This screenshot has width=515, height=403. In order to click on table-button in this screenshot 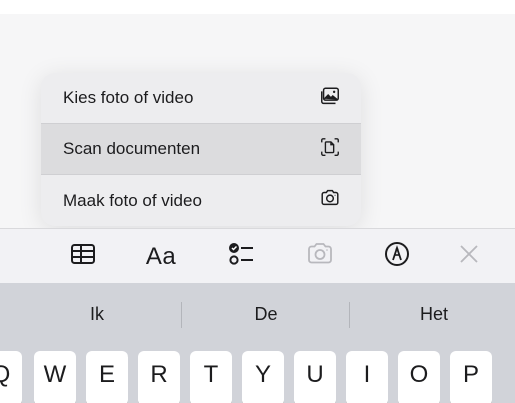, I will do `click(83, 256)`.